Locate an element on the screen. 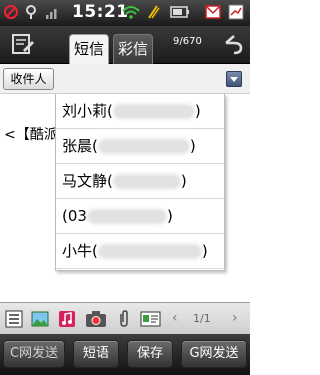 This screenshot has width=320, height=375. bottom-action-bar: C网发送 短语 保存 G网发送 is located at coordinates (125, 354).